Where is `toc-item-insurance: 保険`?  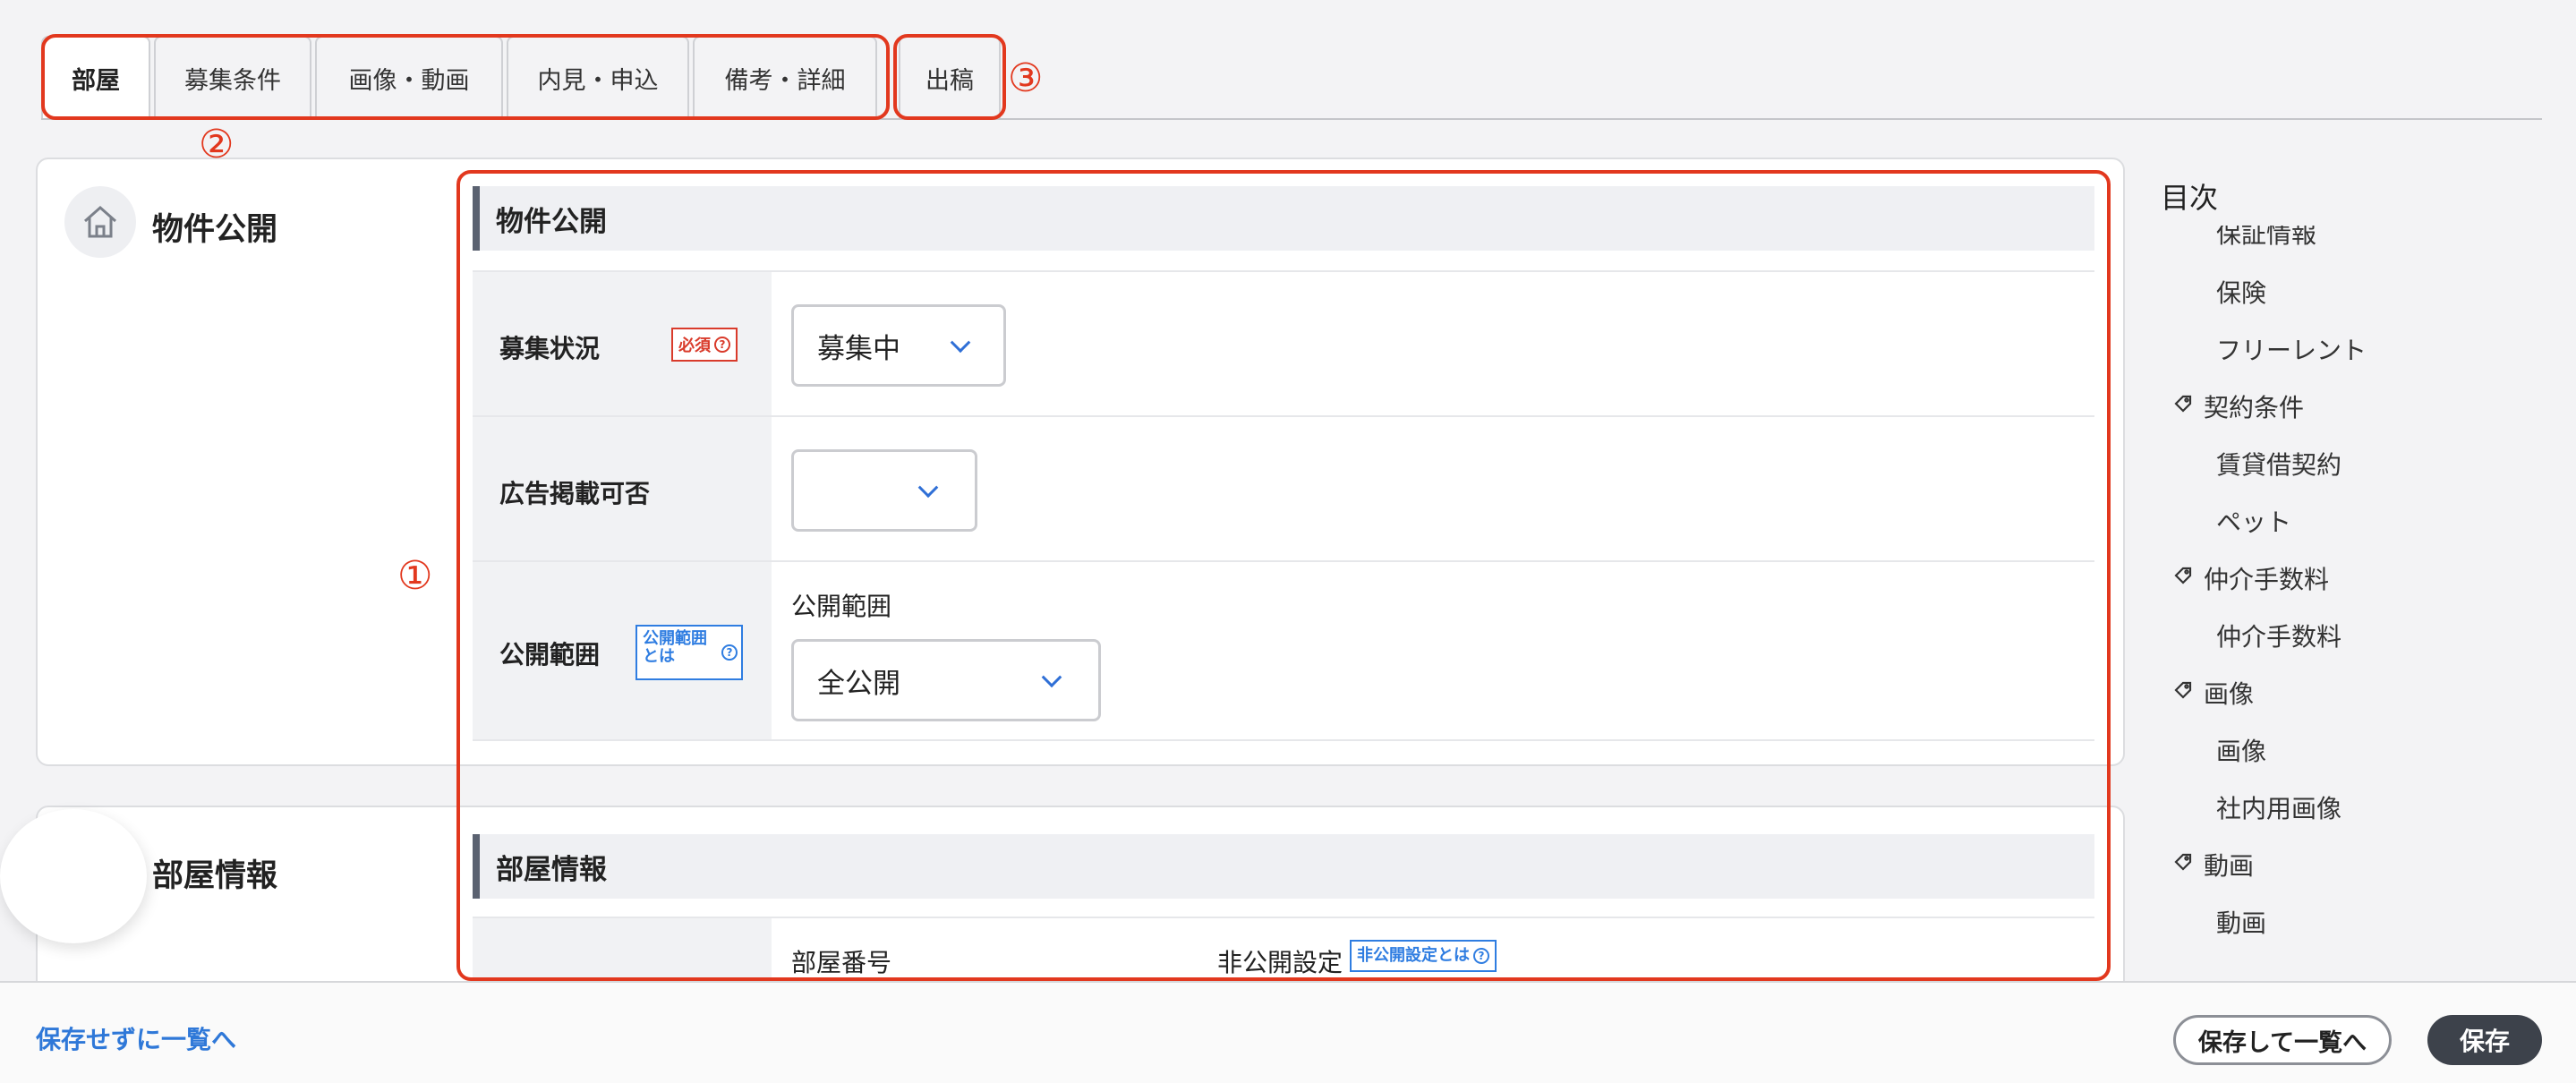 toc-item-insurance: 保険 is located at coordinates (2241, 292).